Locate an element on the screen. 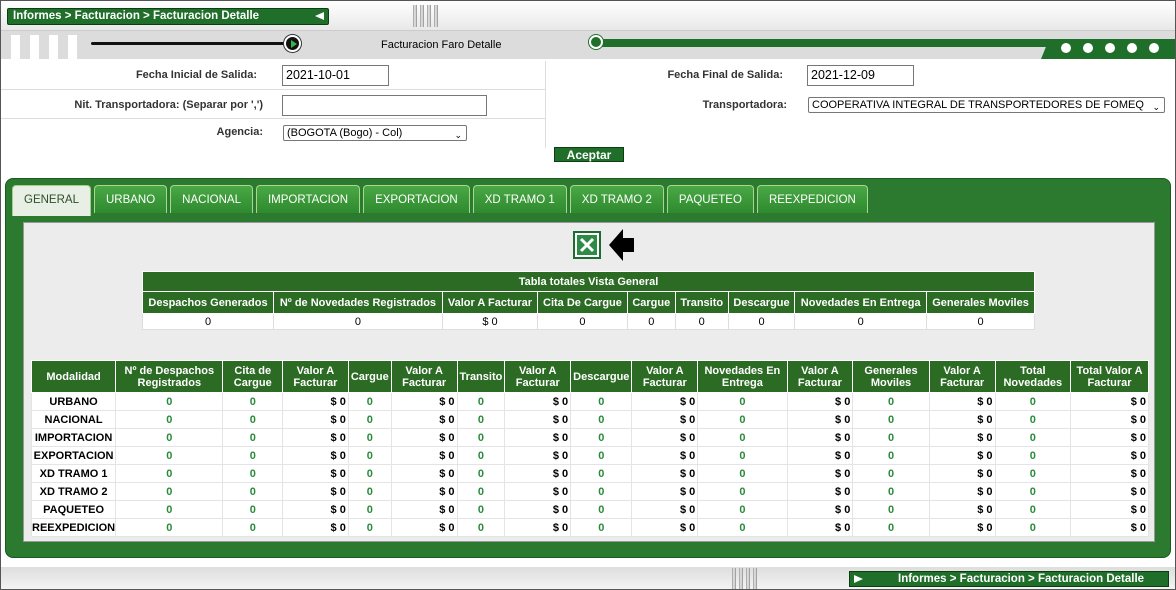 This screenshot has width=1176, height=590. modalidad-cell: REEXPEDICION is located at coordinates (73, 527).